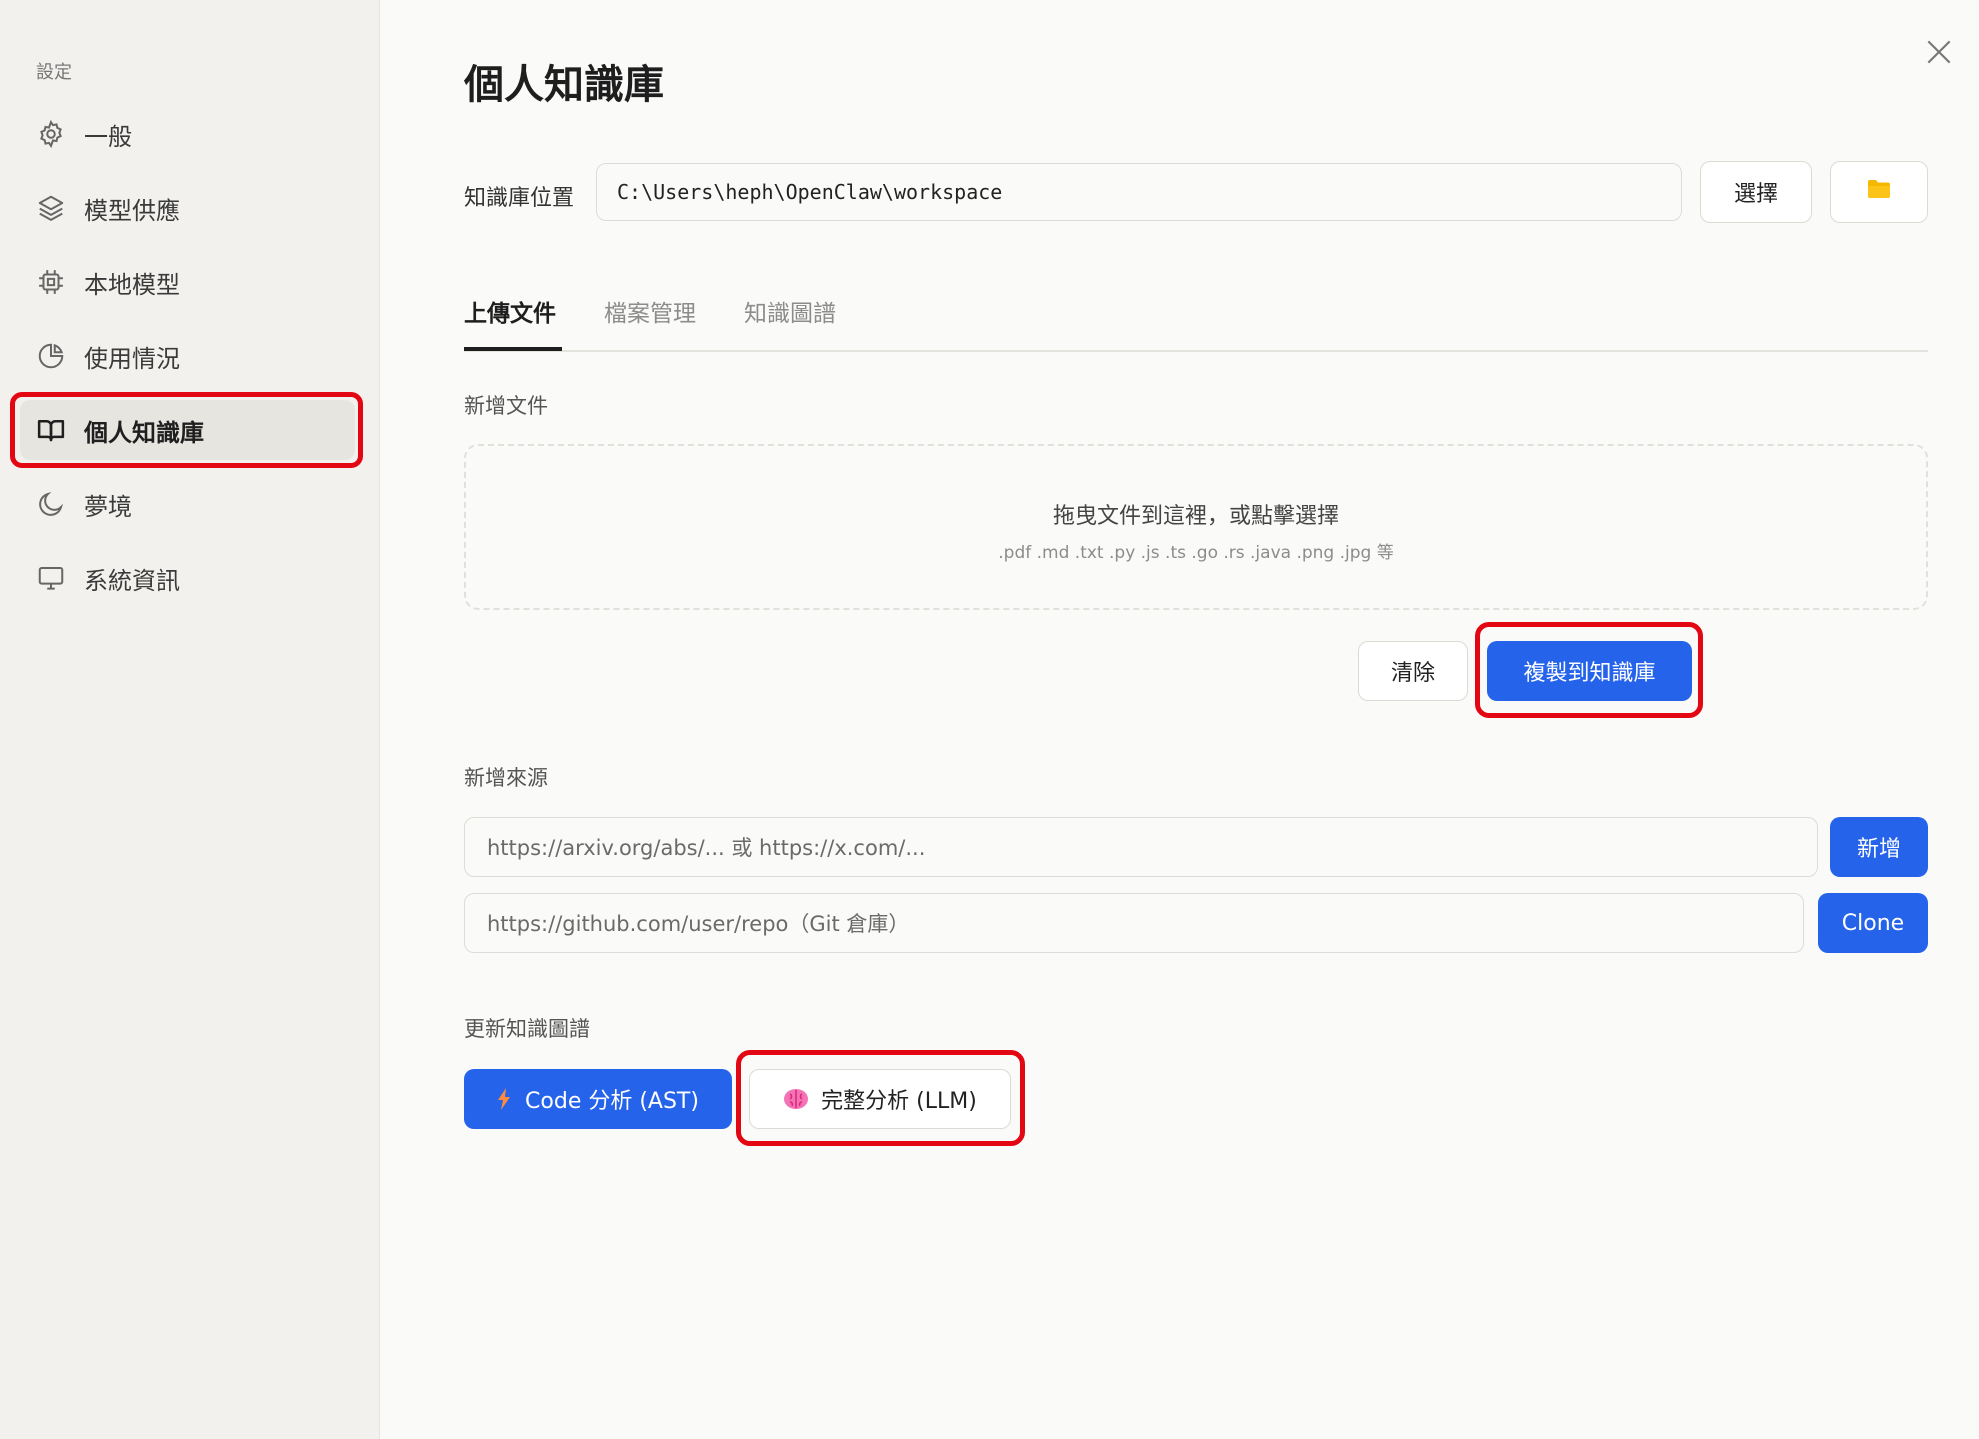 This screenshot has width=1979, height=1439. I want to click on choose-button: 選擇, so click(1756, 192).